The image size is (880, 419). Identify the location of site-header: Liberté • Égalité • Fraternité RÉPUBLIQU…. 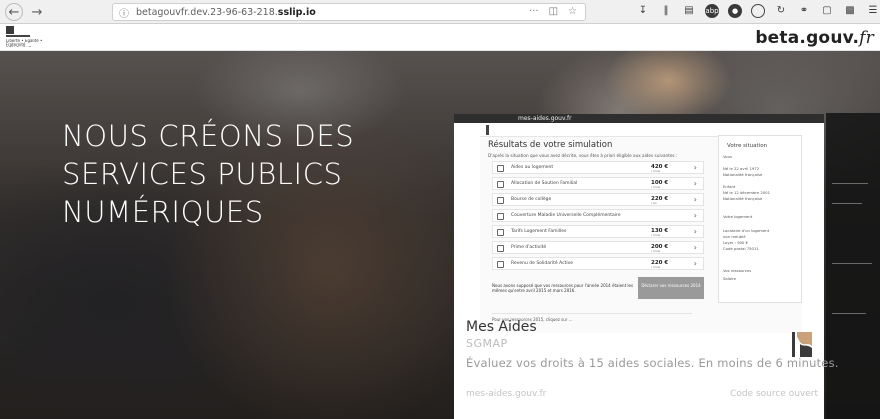
(440, 37).